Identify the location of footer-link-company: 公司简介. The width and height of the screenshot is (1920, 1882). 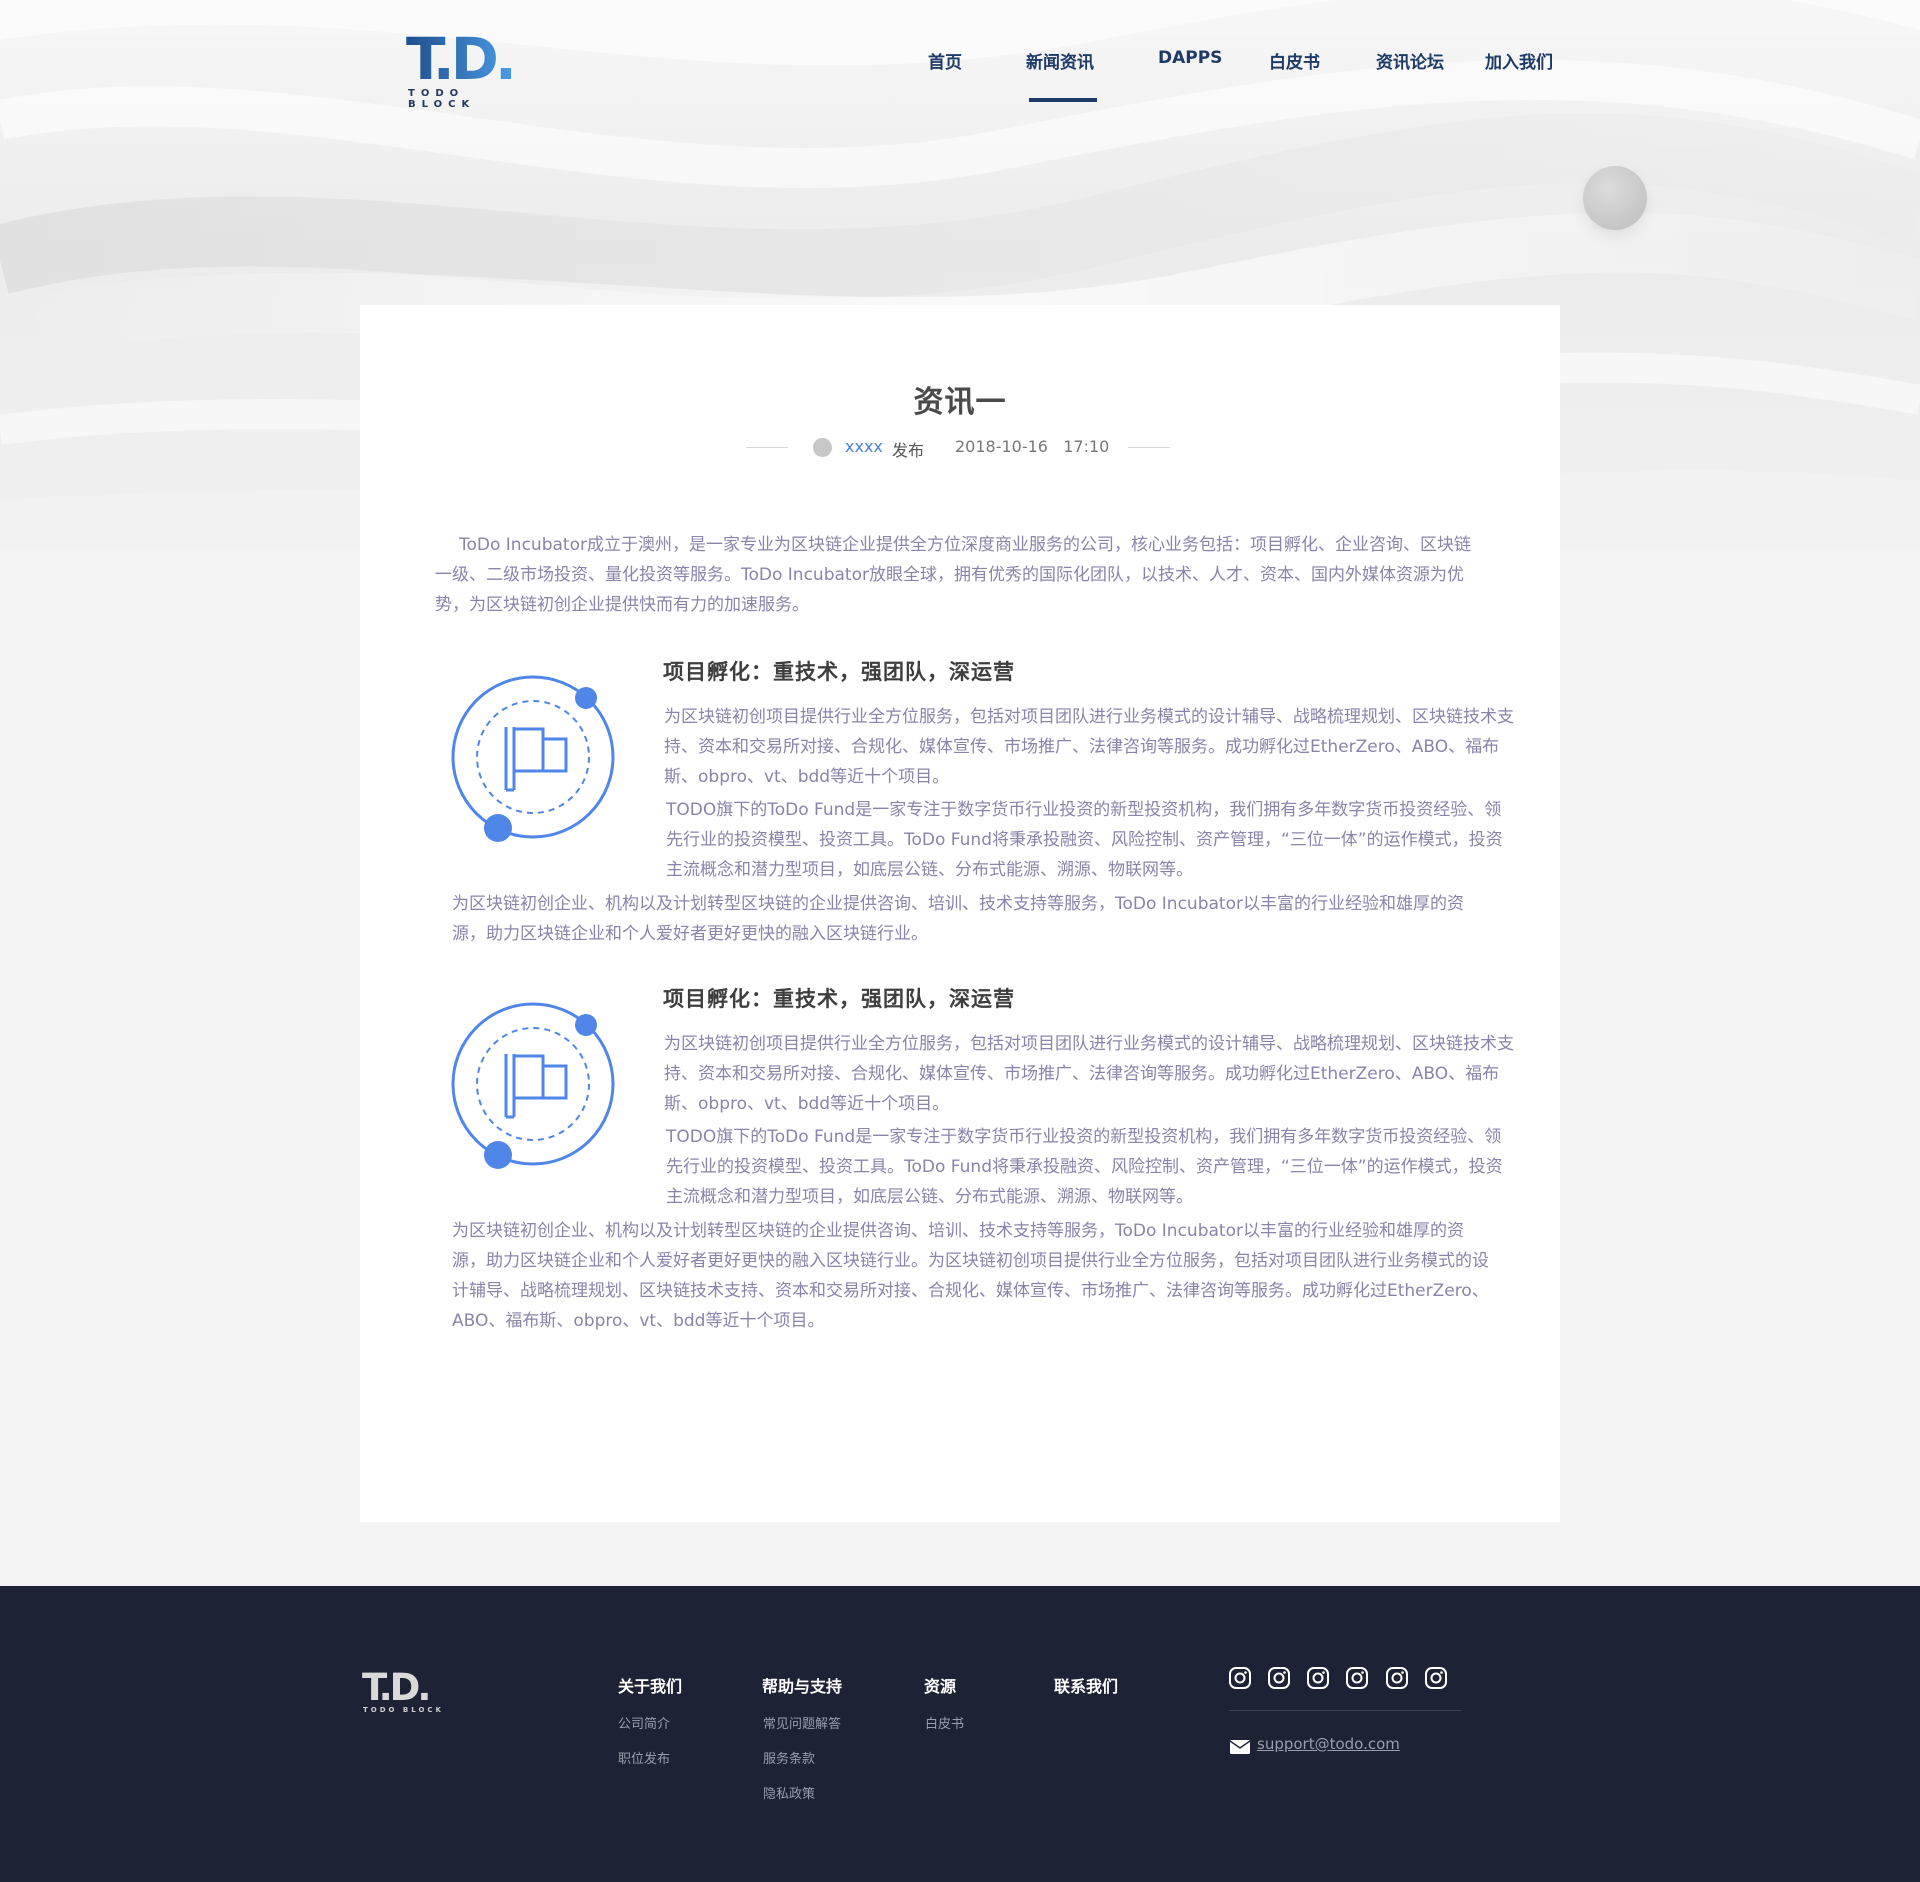
(644, 1722).